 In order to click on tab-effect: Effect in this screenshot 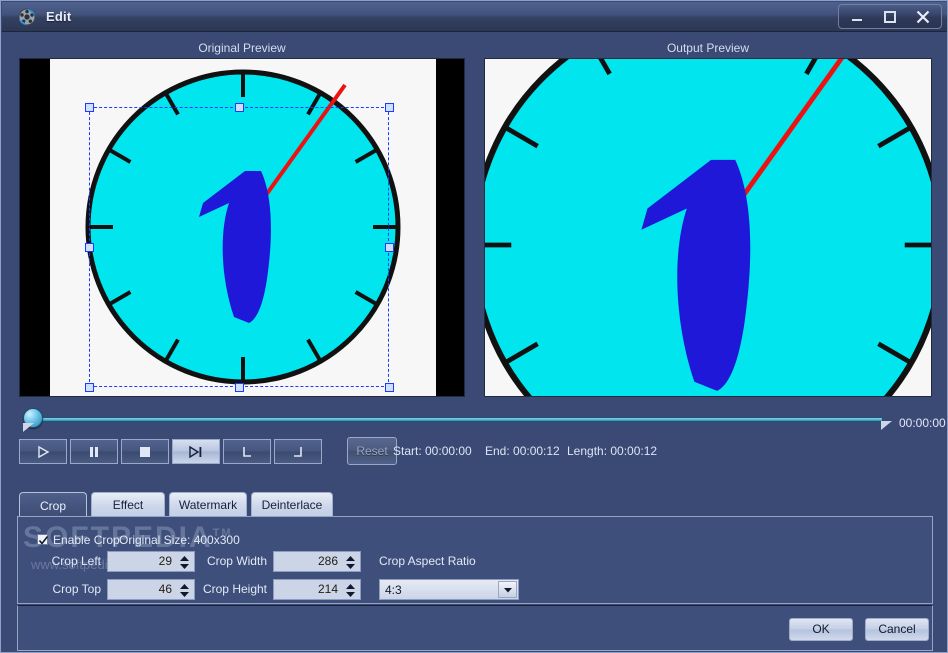, I will do `click(128, 504)`.